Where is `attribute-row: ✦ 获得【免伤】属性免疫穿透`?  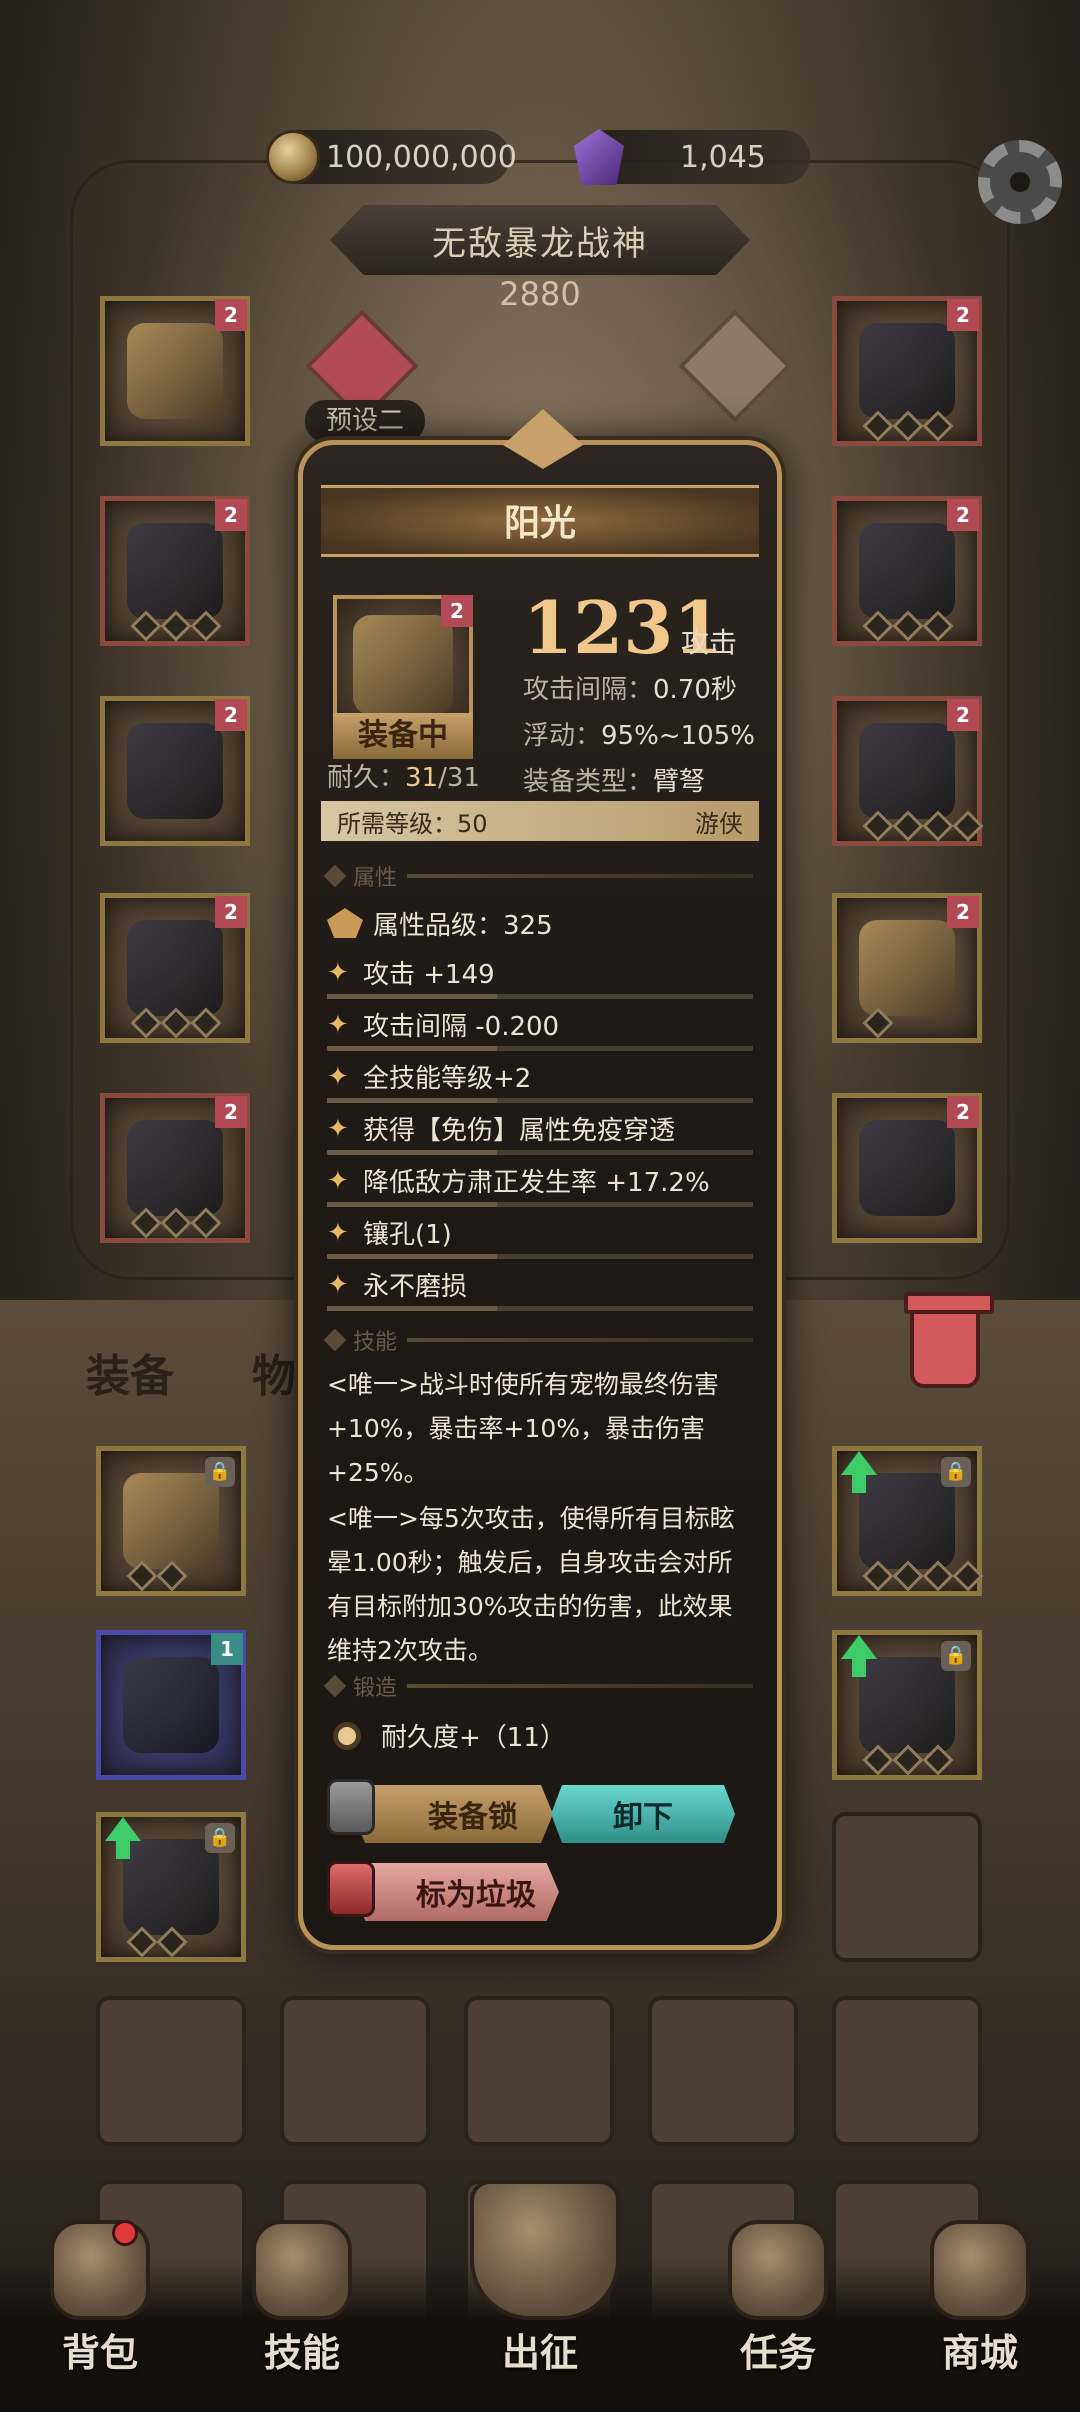 attribute-row: ✦ 获得【免伤】属性免疫穿透 is located at coordinates (540, 1131).